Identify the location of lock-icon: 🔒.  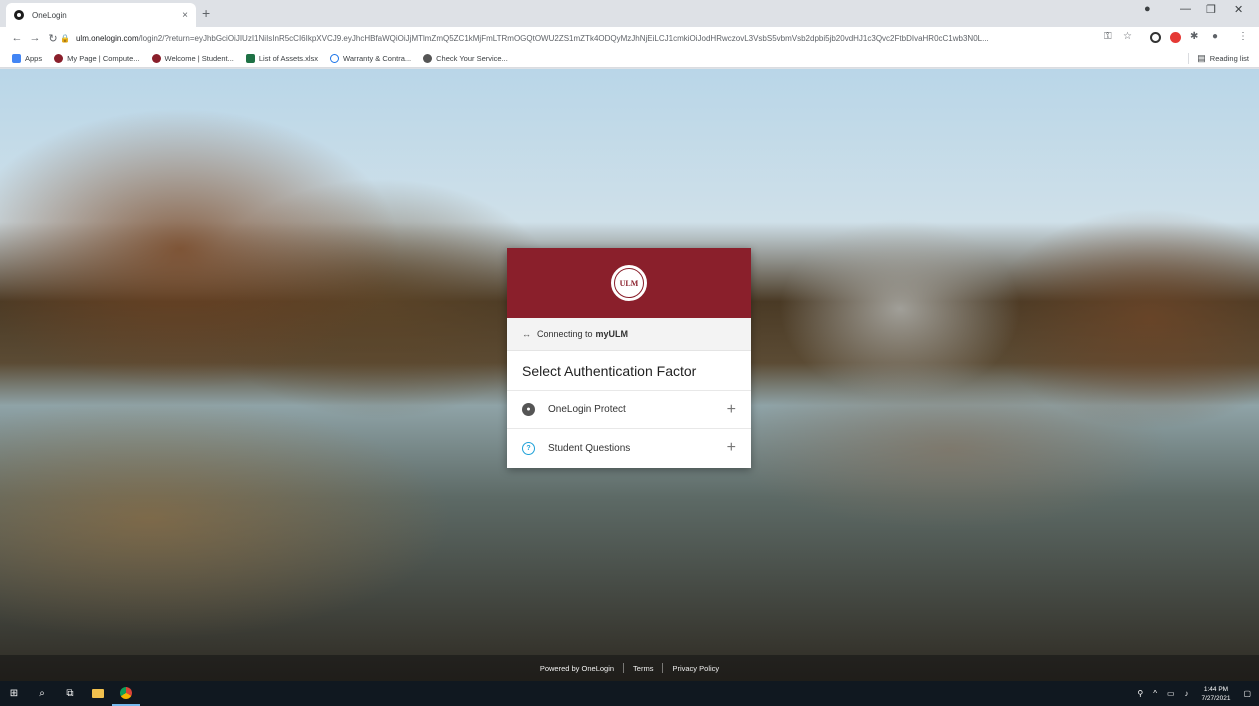
(65, 38).